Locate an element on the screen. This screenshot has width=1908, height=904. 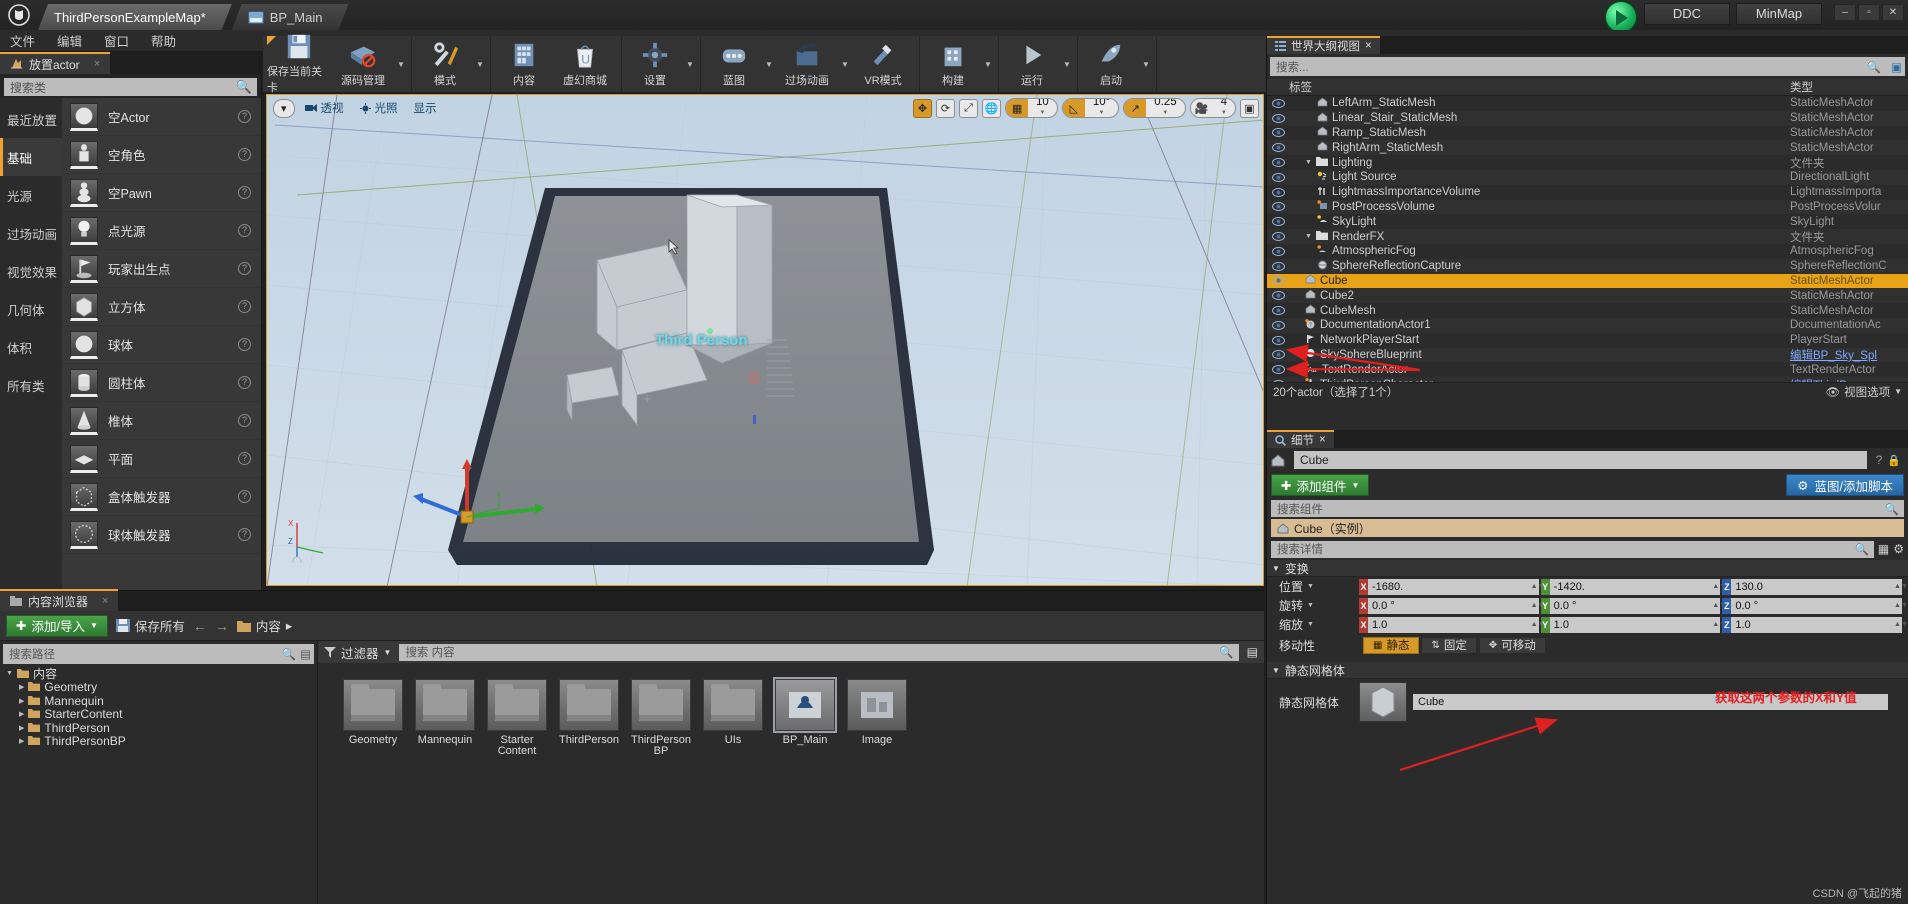
add-import-button: ✚ 添加/导入 ▼ is located at coordinates (57, 625).